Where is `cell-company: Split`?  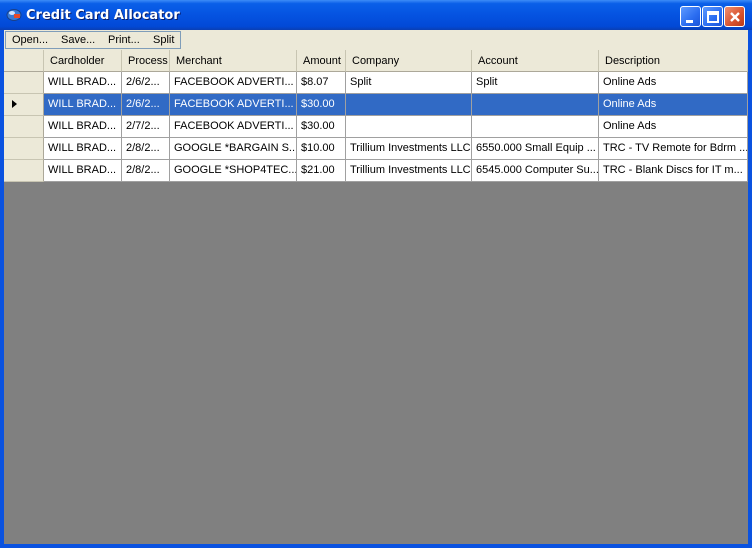 cell-company: Split is located at coordinates (409, 83).